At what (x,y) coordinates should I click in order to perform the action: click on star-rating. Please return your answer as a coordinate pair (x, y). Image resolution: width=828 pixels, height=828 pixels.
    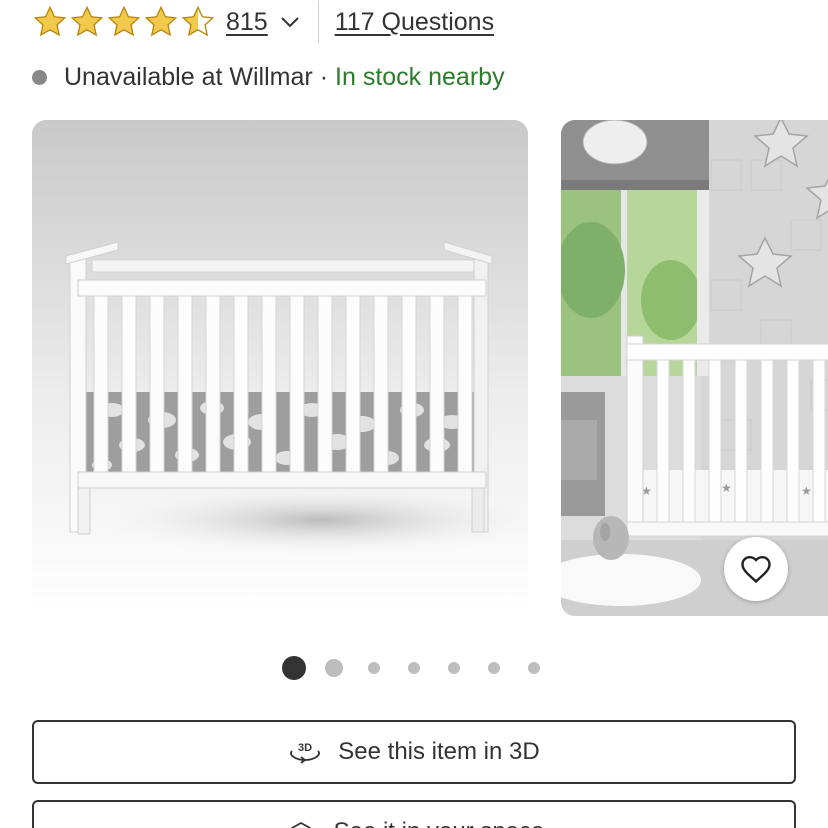
    Looking at the image, I should click on (124, 22).